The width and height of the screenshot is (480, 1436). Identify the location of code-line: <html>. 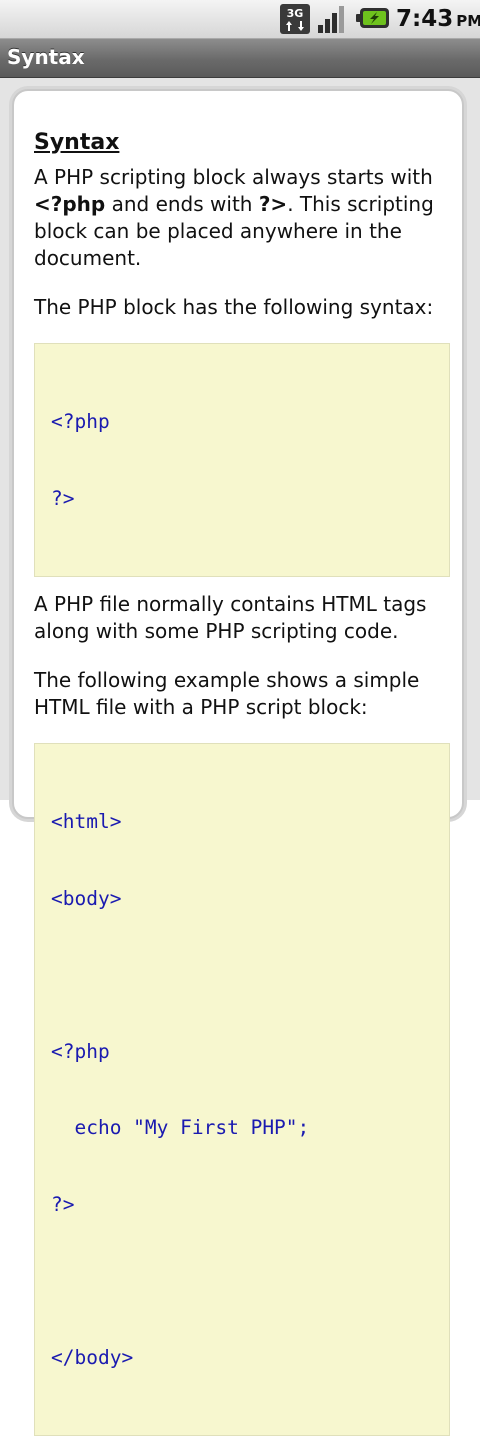
(86, 821).